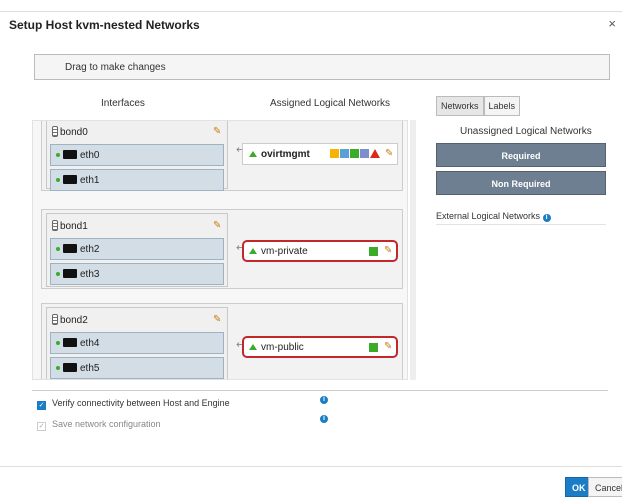  What do you see at coordinates (137, 320) in the screenshot?
I see `bond-header: bond2 ✎` at bounding box center [137, 320].